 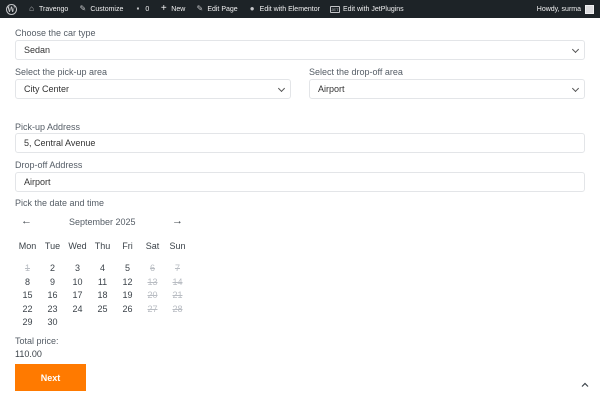 I want to click on wordpress-menu: W, so click(x=11, y=9).